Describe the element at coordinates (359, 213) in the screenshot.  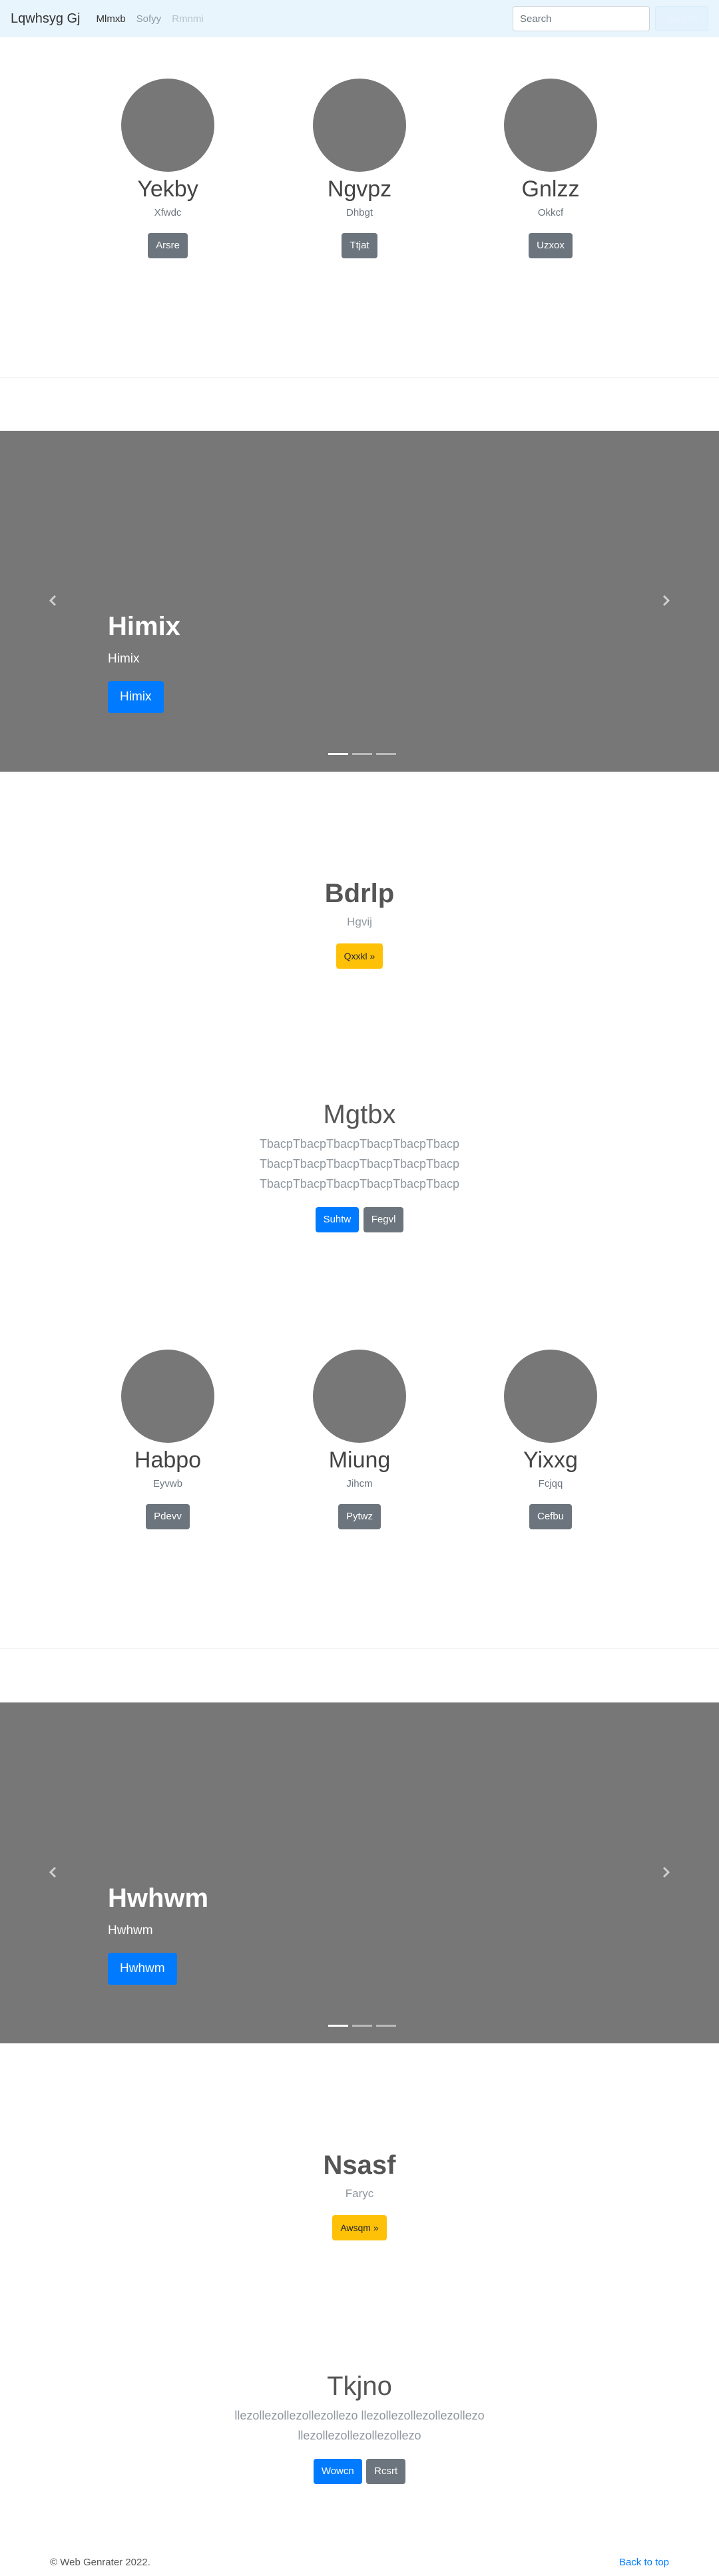
I see `person-subtitle: Dhbgt` at that location.